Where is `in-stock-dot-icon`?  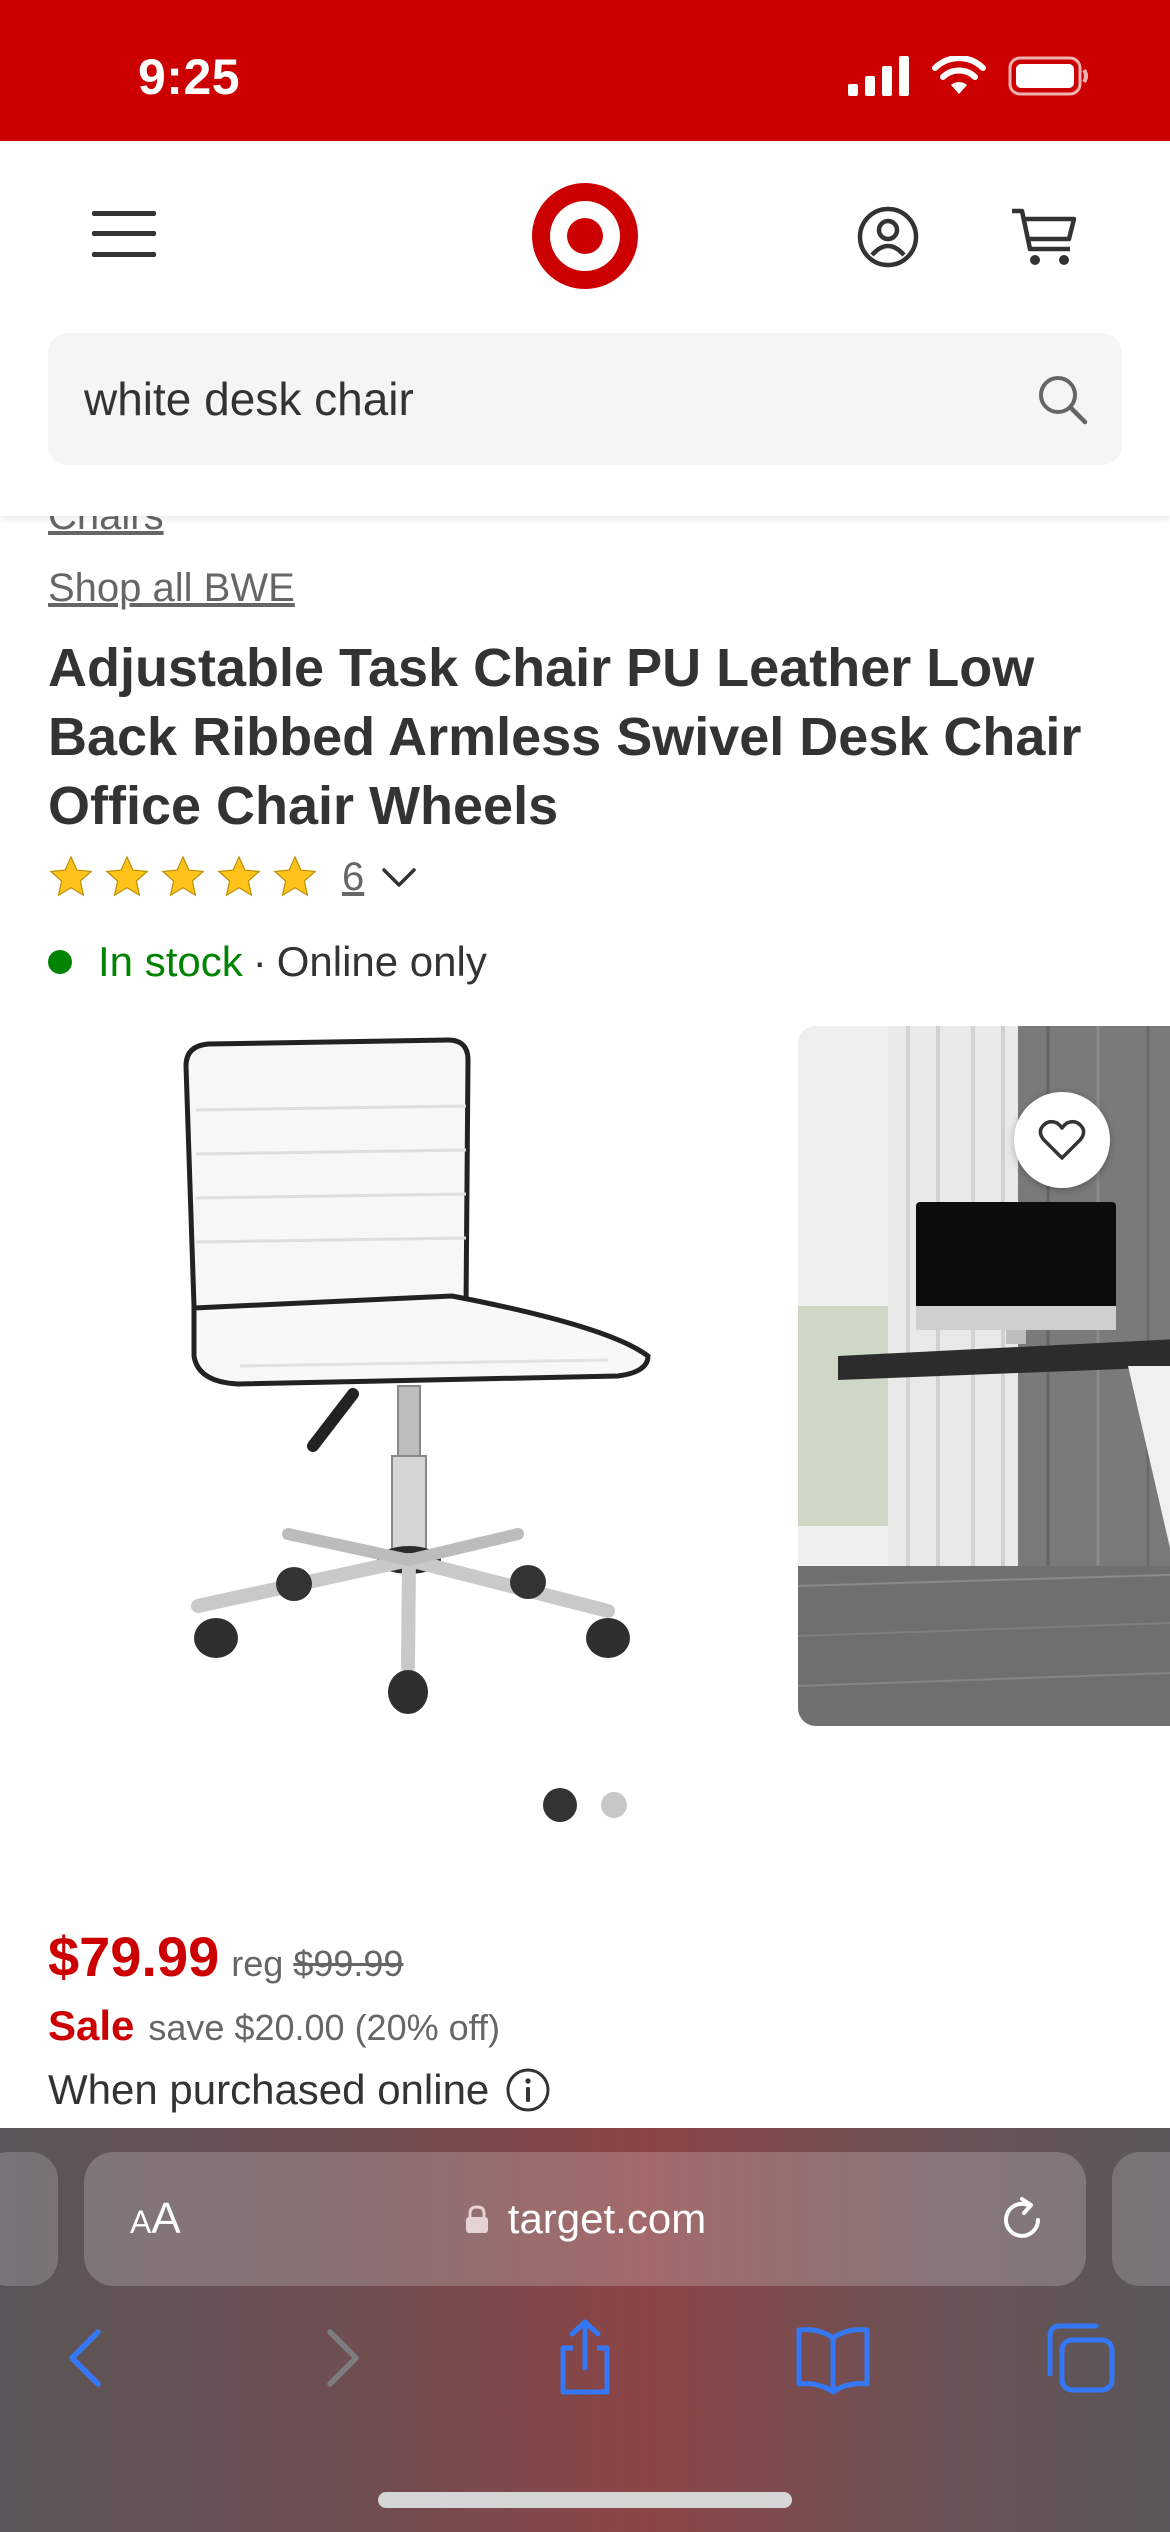
in-stock-dot-icon is located at coordinates (60, 962).